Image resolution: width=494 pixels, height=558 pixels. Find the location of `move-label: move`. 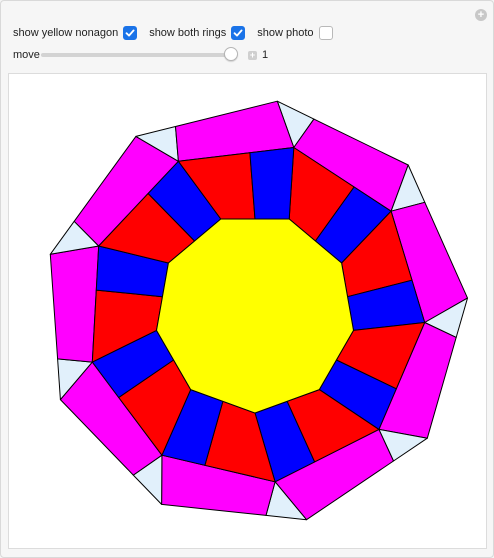

move-label: move is located at coordinates (26, 55).